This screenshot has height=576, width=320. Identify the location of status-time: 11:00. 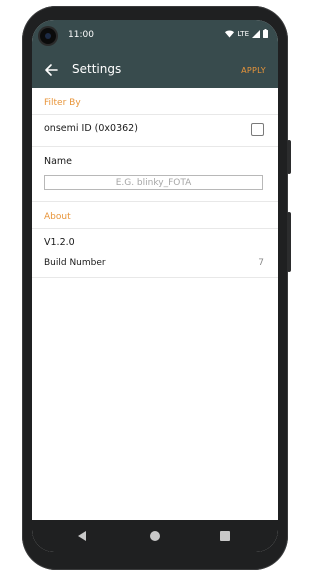
(81, 35).